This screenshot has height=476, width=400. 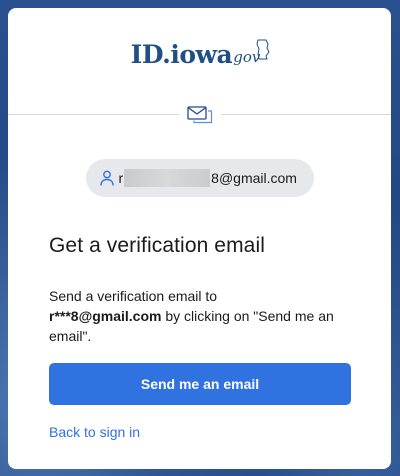 I want to click on desc-intro: Send a verification email to, so click(x=133, y=296).